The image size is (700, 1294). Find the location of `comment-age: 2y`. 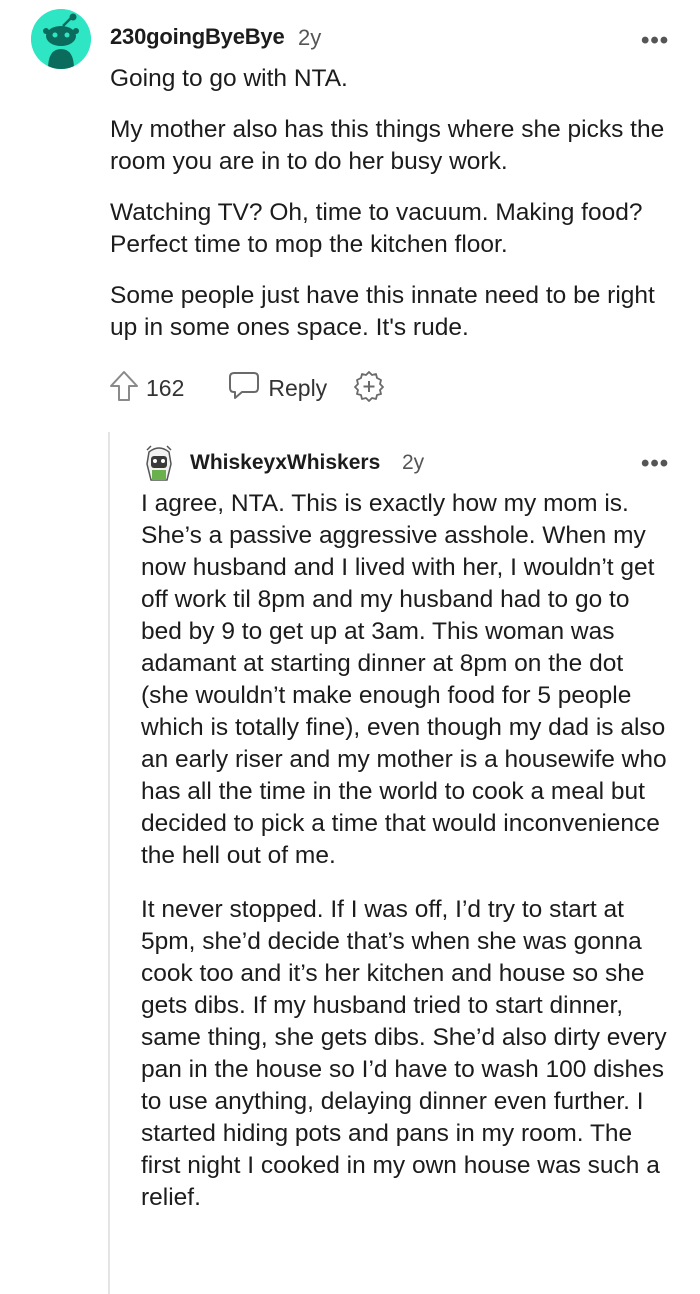

comment-age: 2y is located at coordinates (310, 37).